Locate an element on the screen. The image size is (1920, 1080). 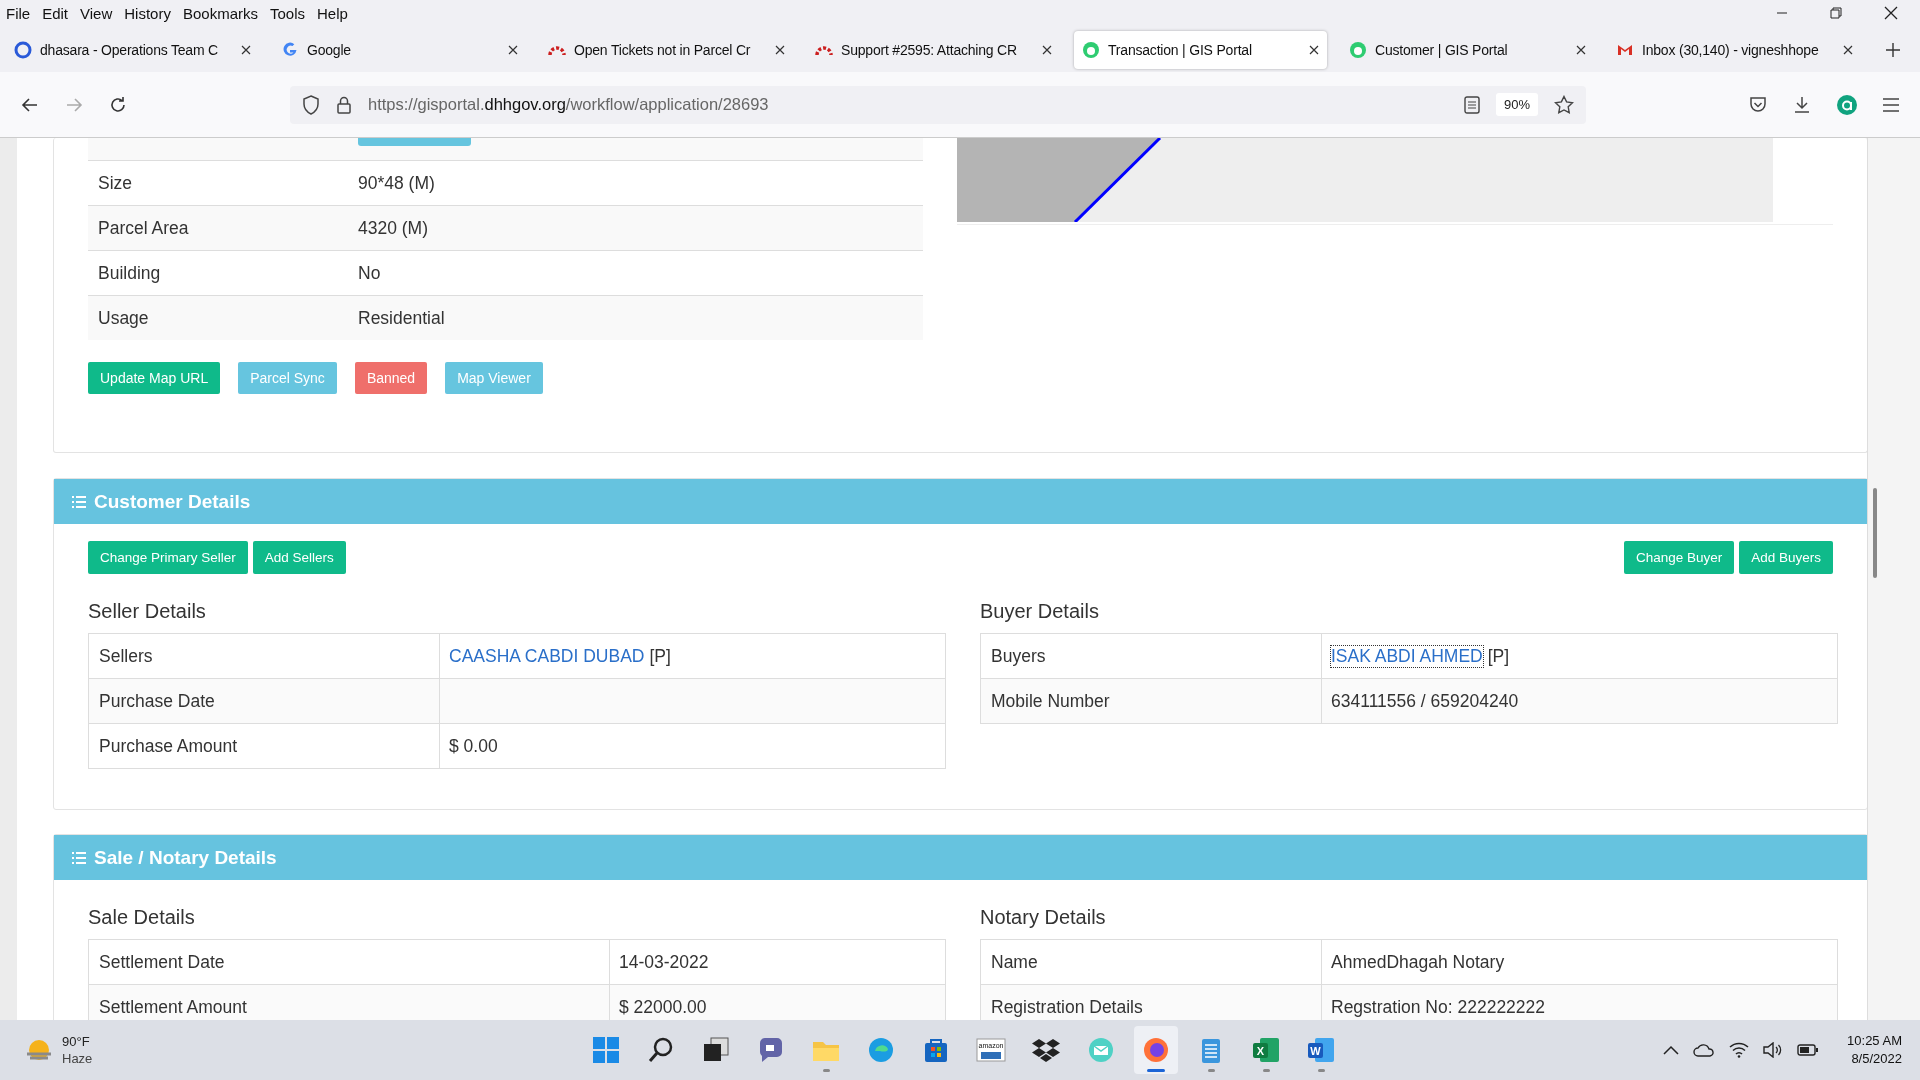
subsection-heading: Seller Details is located at coordinates (147, 611).